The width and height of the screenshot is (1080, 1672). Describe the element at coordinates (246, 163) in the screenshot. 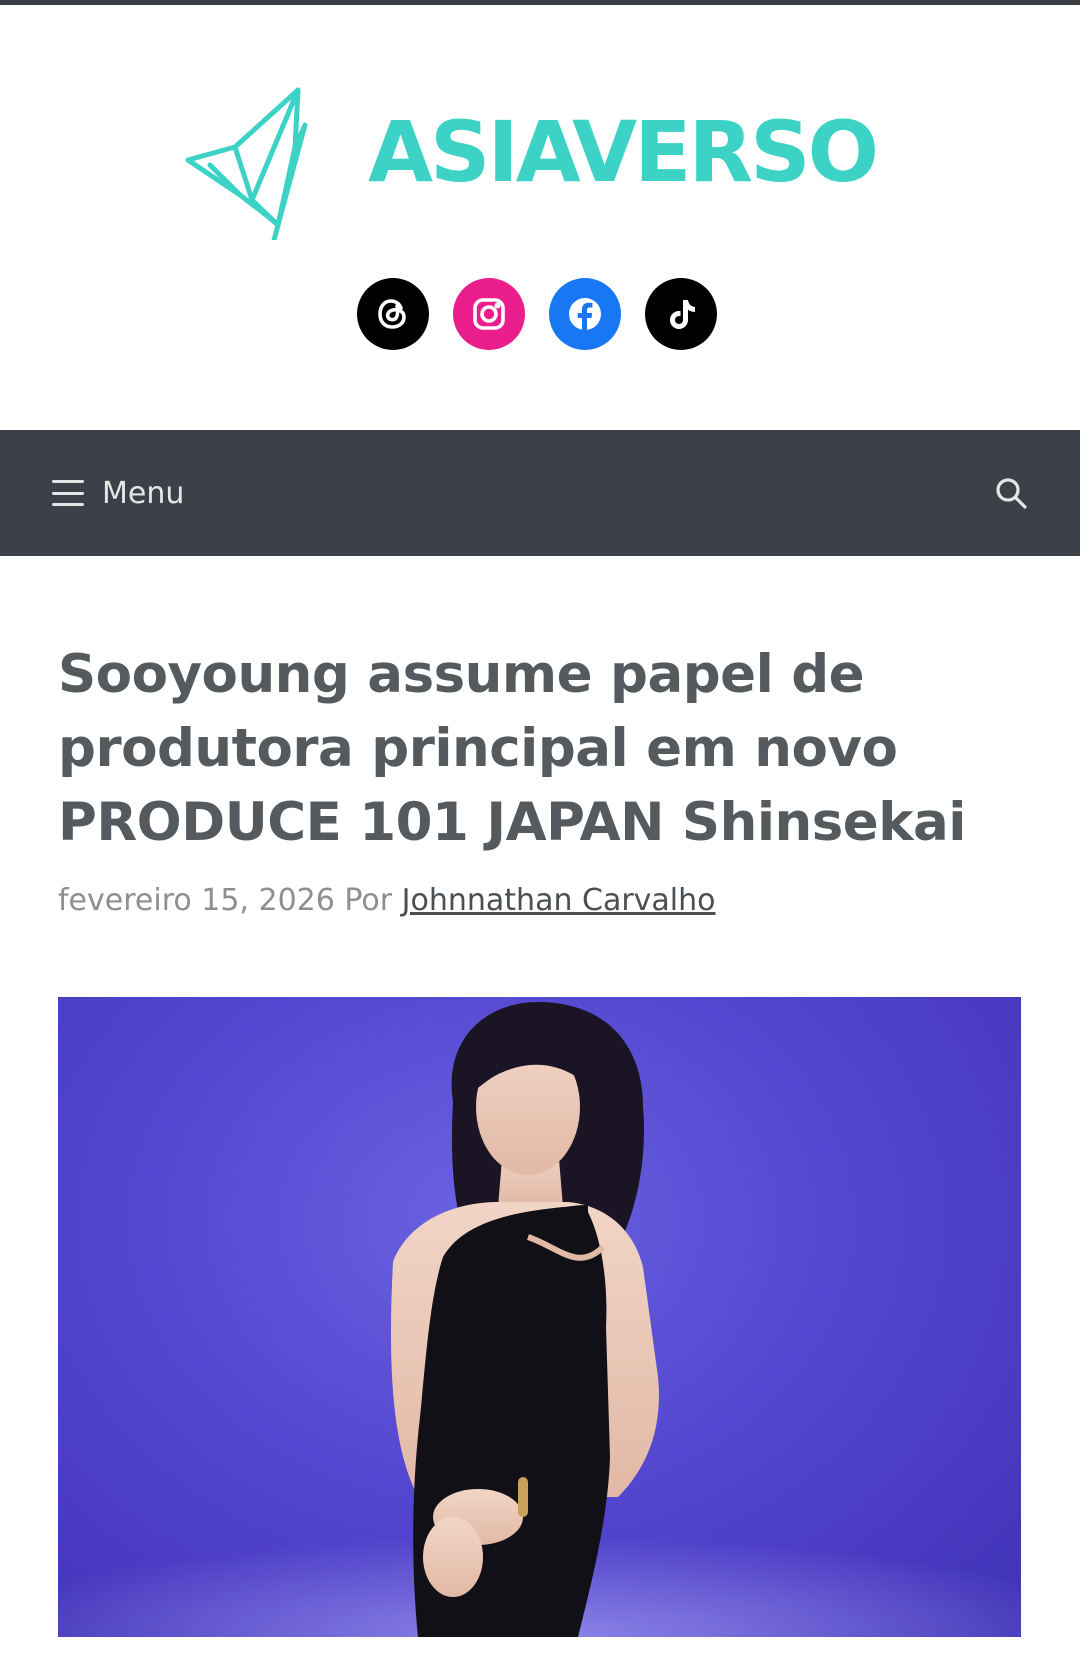

I see `origami-bird-icon` at that location.